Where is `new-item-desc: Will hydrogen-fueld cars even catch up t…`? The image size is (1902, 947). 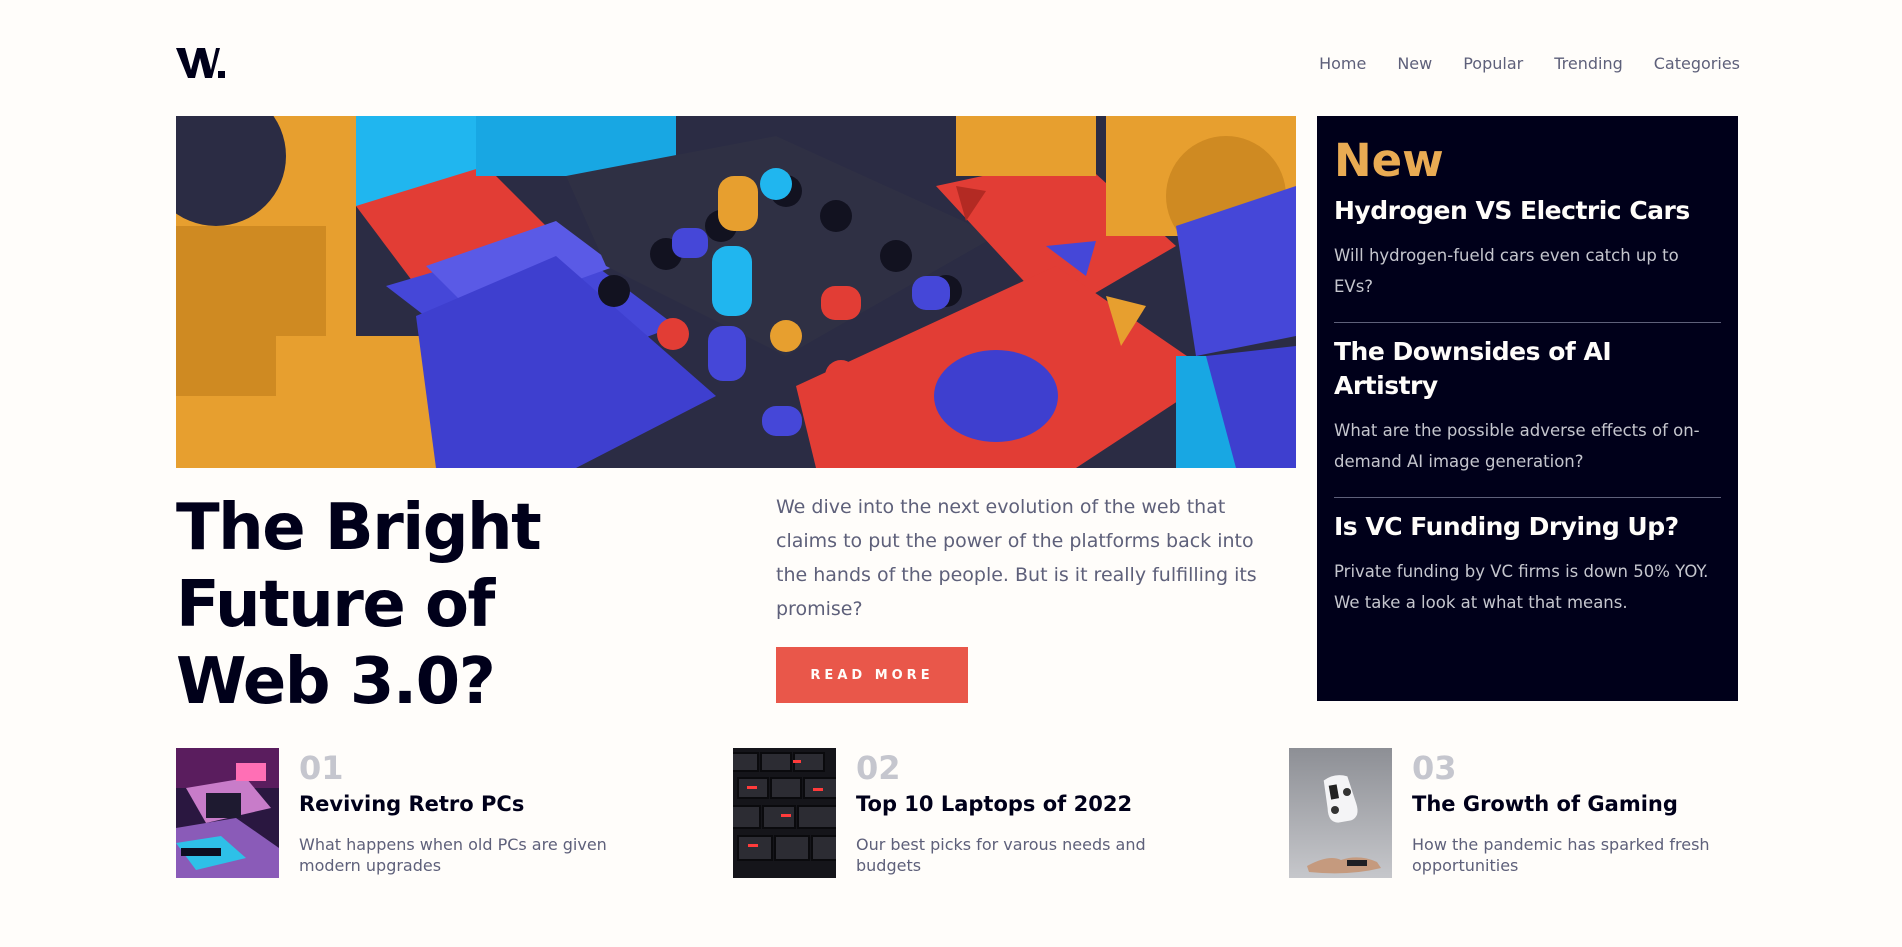 new-item-desc: Will hydrogen-fueld cars even catch up t… is located at coordinates (1506, 271).